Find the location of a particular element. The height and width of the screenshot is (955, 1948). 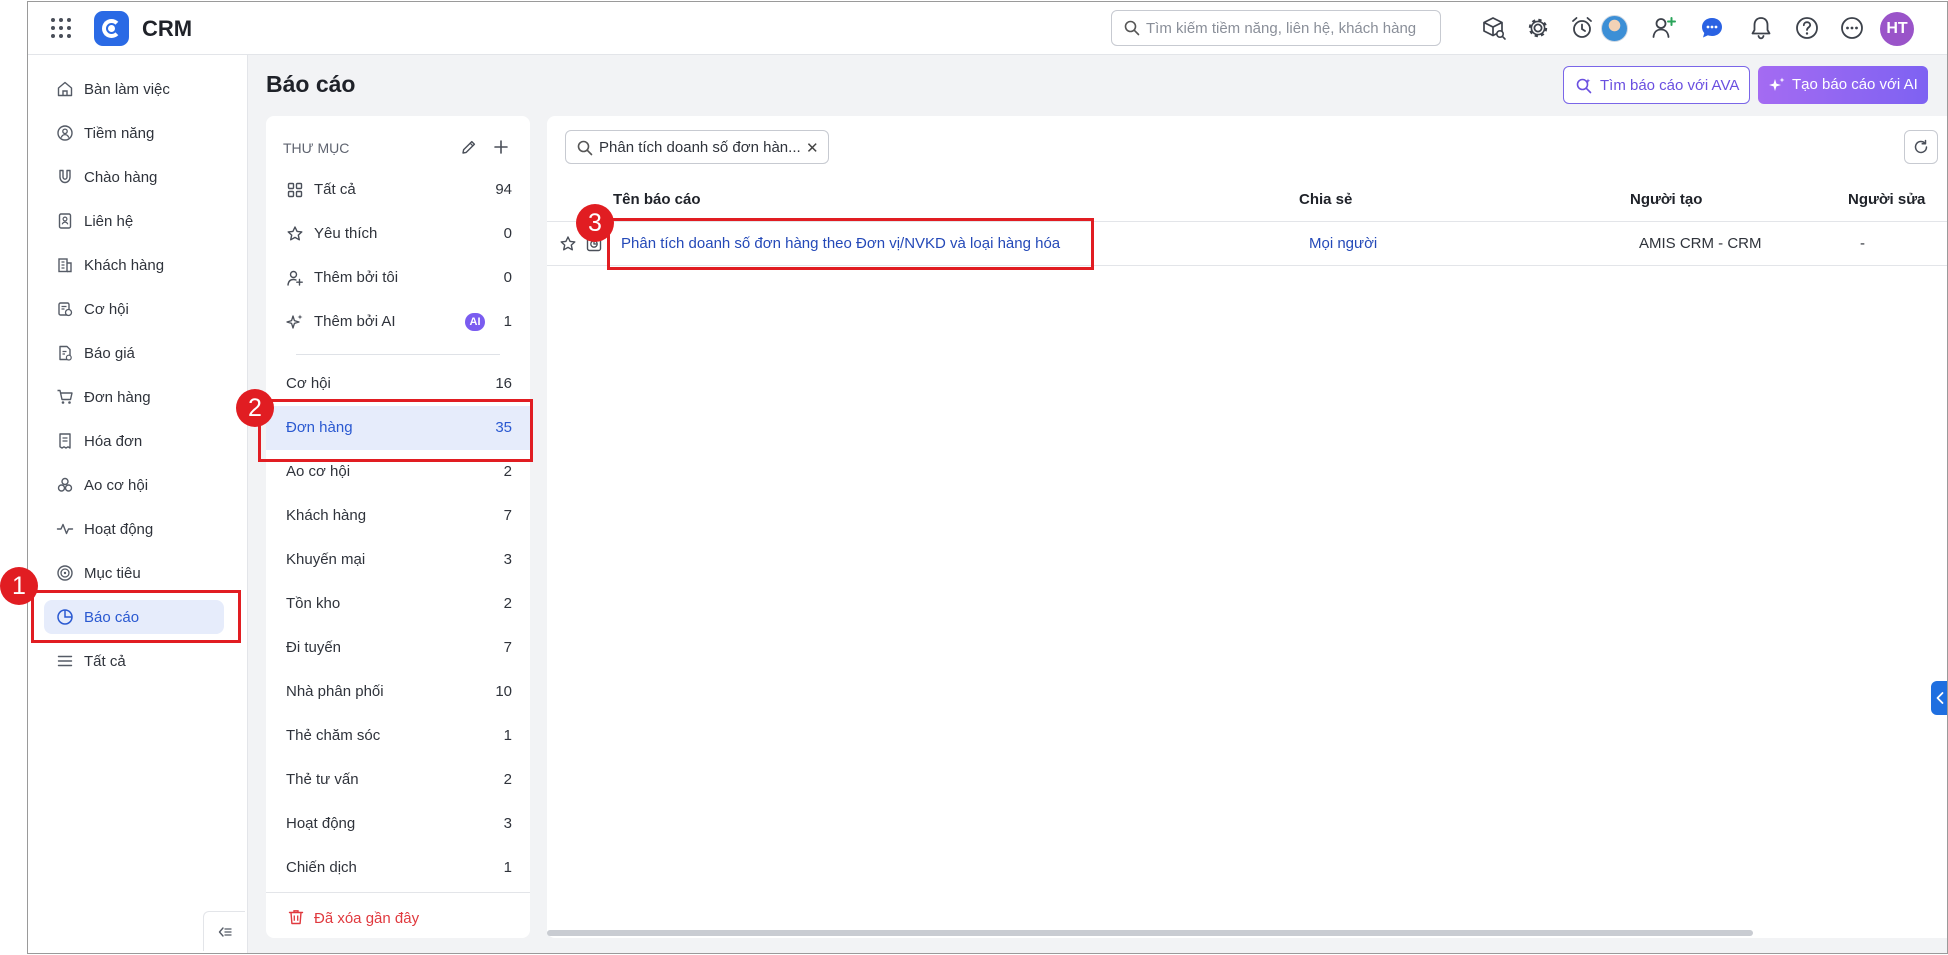

folder-label: Tất cả is located at coordinates (335, 189).